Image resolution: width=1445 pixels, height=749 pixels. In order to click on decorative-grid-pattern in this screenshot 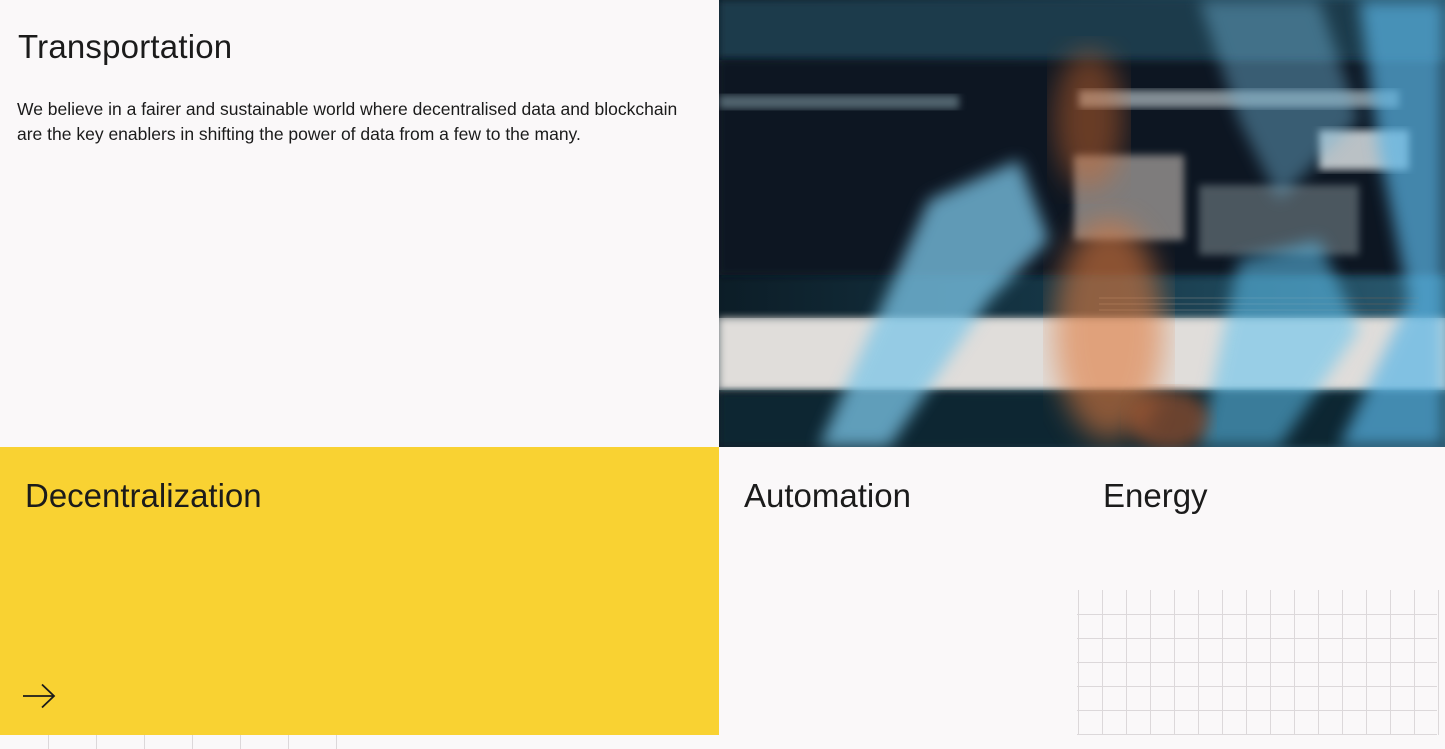, I will do `click(1258, 662)`.